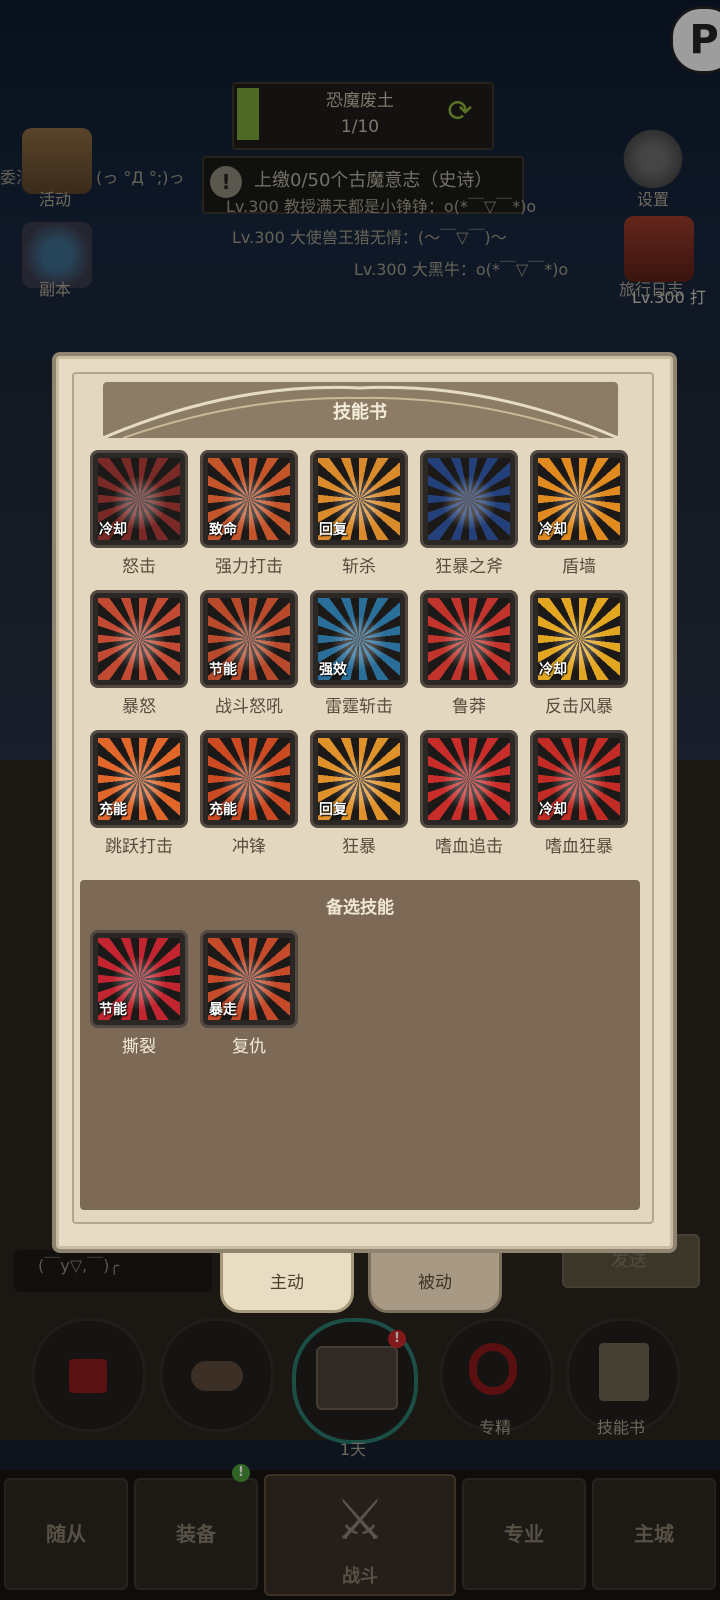 The width and height of the screenshot is (720, 1600). I want to click on skill-tag: 暴走, so click(223, 1010).